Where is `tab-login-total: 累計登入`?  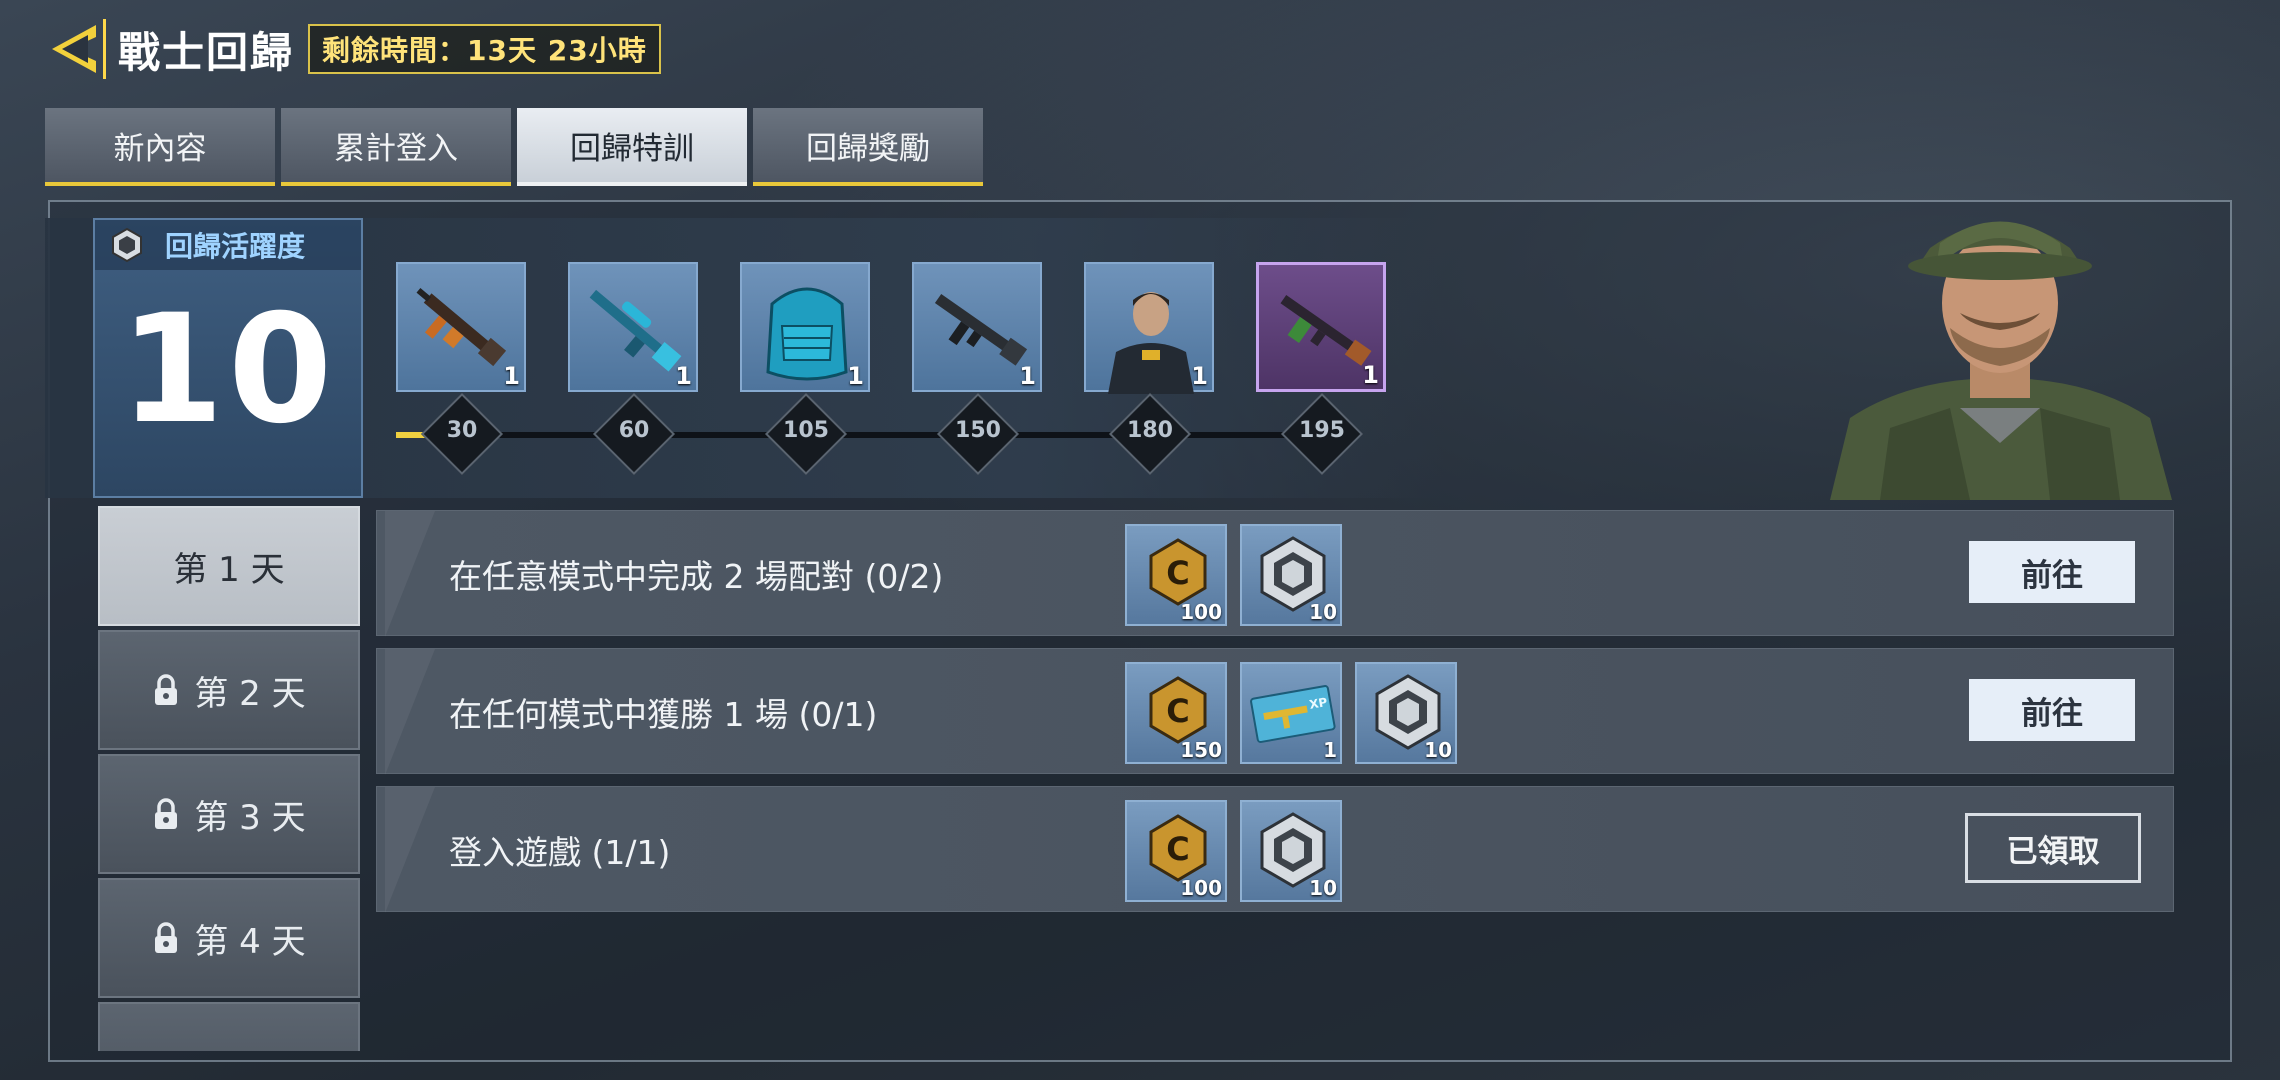
tab-login-total: 累計登入 is located at coordinates (396, 147).